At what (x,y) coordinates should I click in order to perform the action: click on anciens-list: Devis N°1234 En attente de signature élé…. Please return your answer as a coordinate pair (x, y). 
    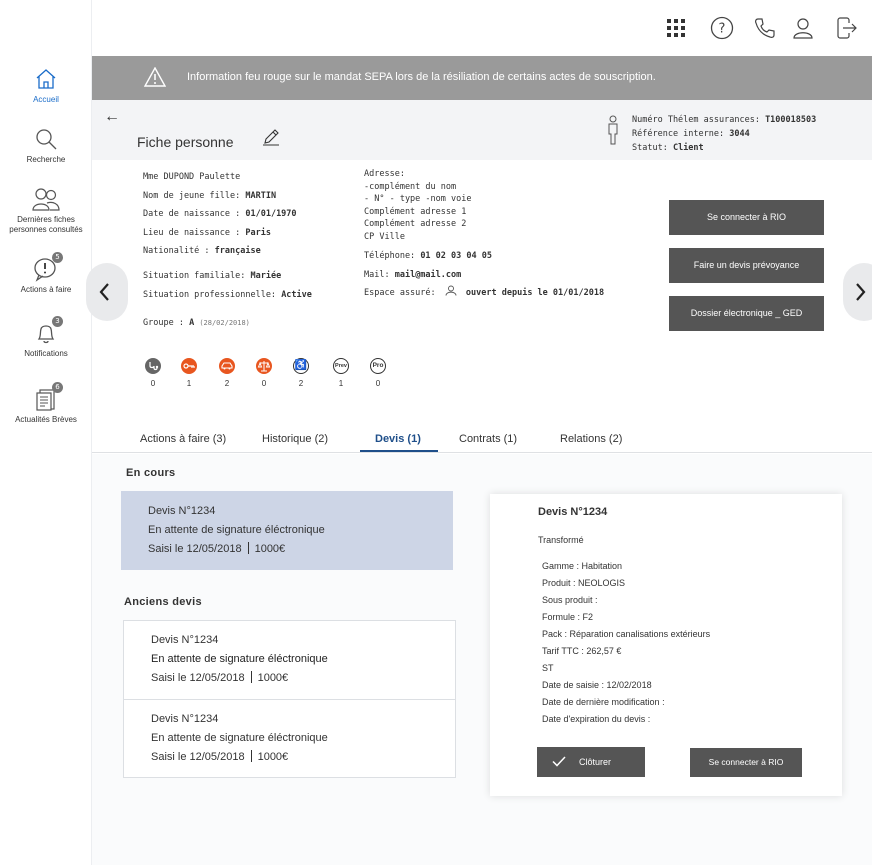
    Looking at the image, I should click on (289, 699).